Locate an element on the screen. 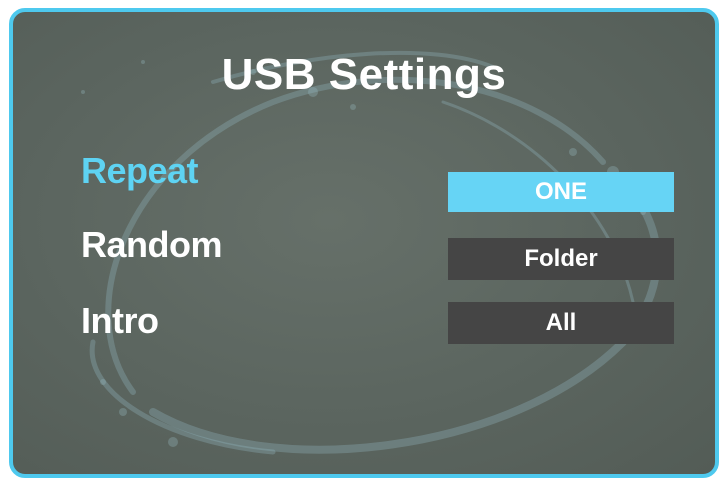 Image resolution: width=722 pixels, height=484 pixels. setting-label-repeat: Repeat is located at coordinates (140, 171).